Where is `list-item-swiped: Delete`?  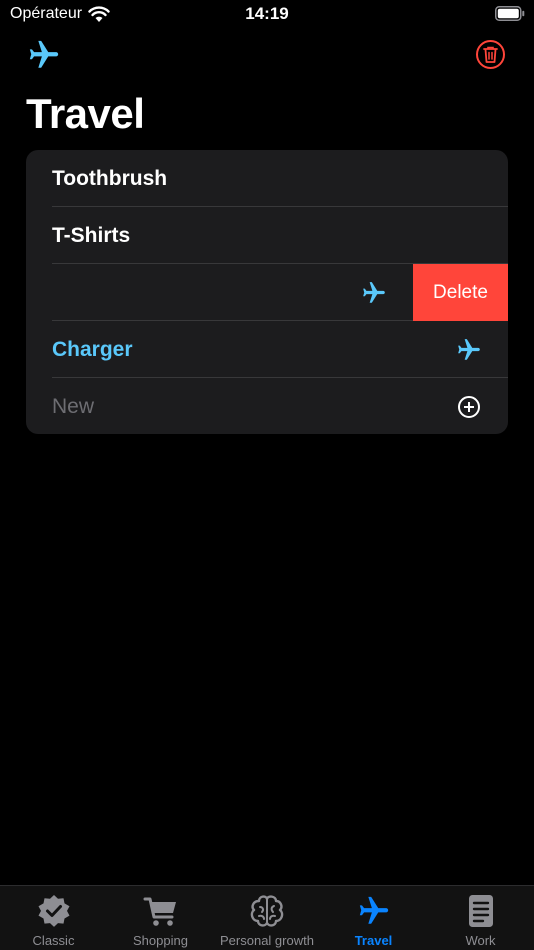
list-item-swiped: Delete is located at coordinates (267, 292).